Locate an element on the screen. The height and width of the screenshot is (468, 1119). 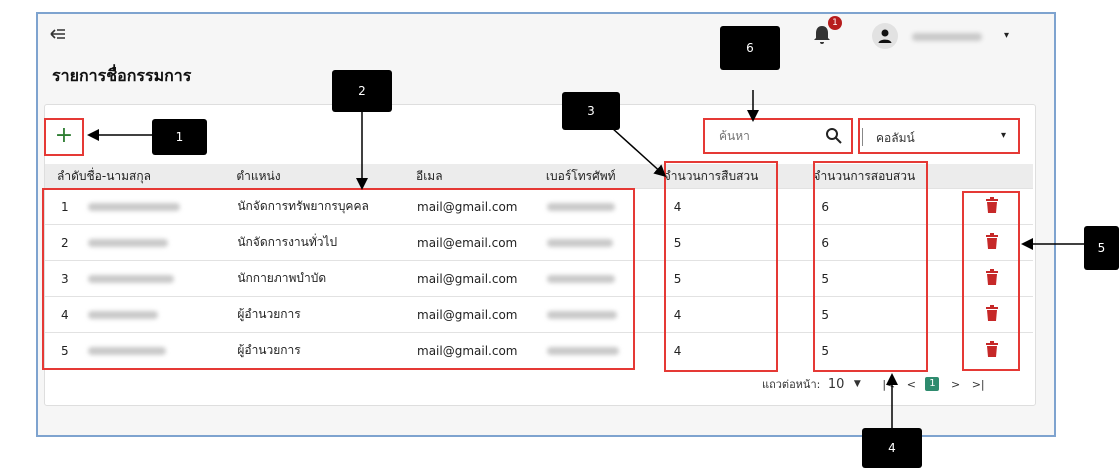
callout-badge-6: 6 is located at coordinates (750, 48).